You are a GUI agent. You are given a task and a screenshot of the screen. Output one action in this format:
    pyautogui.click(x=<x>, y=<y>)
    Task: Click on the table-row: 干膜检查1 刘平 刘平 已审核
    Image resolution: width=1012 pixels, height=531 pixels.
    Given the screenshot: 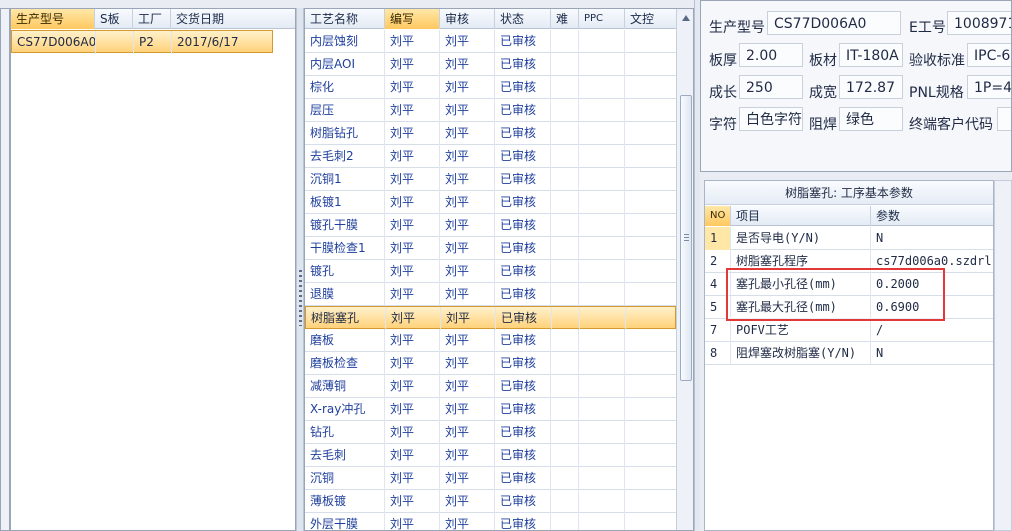 What is the action you would take?
    pyautogui.click(x=490, y=248)
    